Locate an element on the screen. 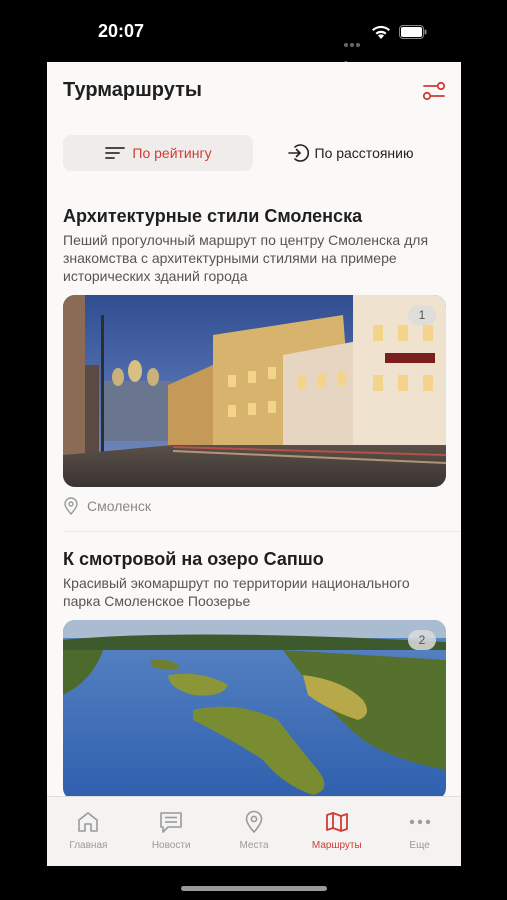  tab-routes: Маршруты is located at coordinates (336, 831).